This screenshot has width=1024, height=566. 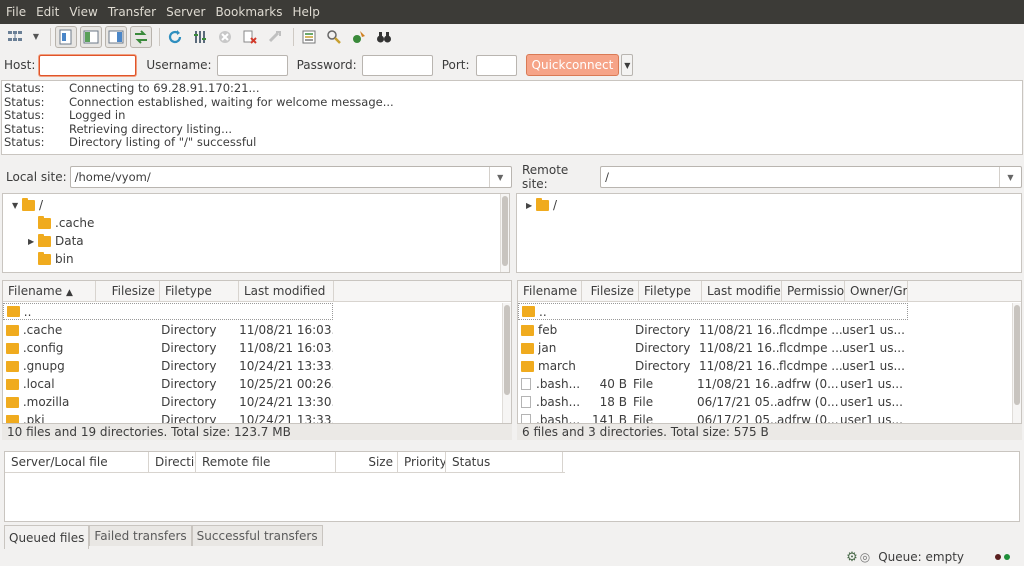 What do you see at coordinates (643, 418) in the screenshot?
I see `cell-type: File` at bounding box center [643, 418].